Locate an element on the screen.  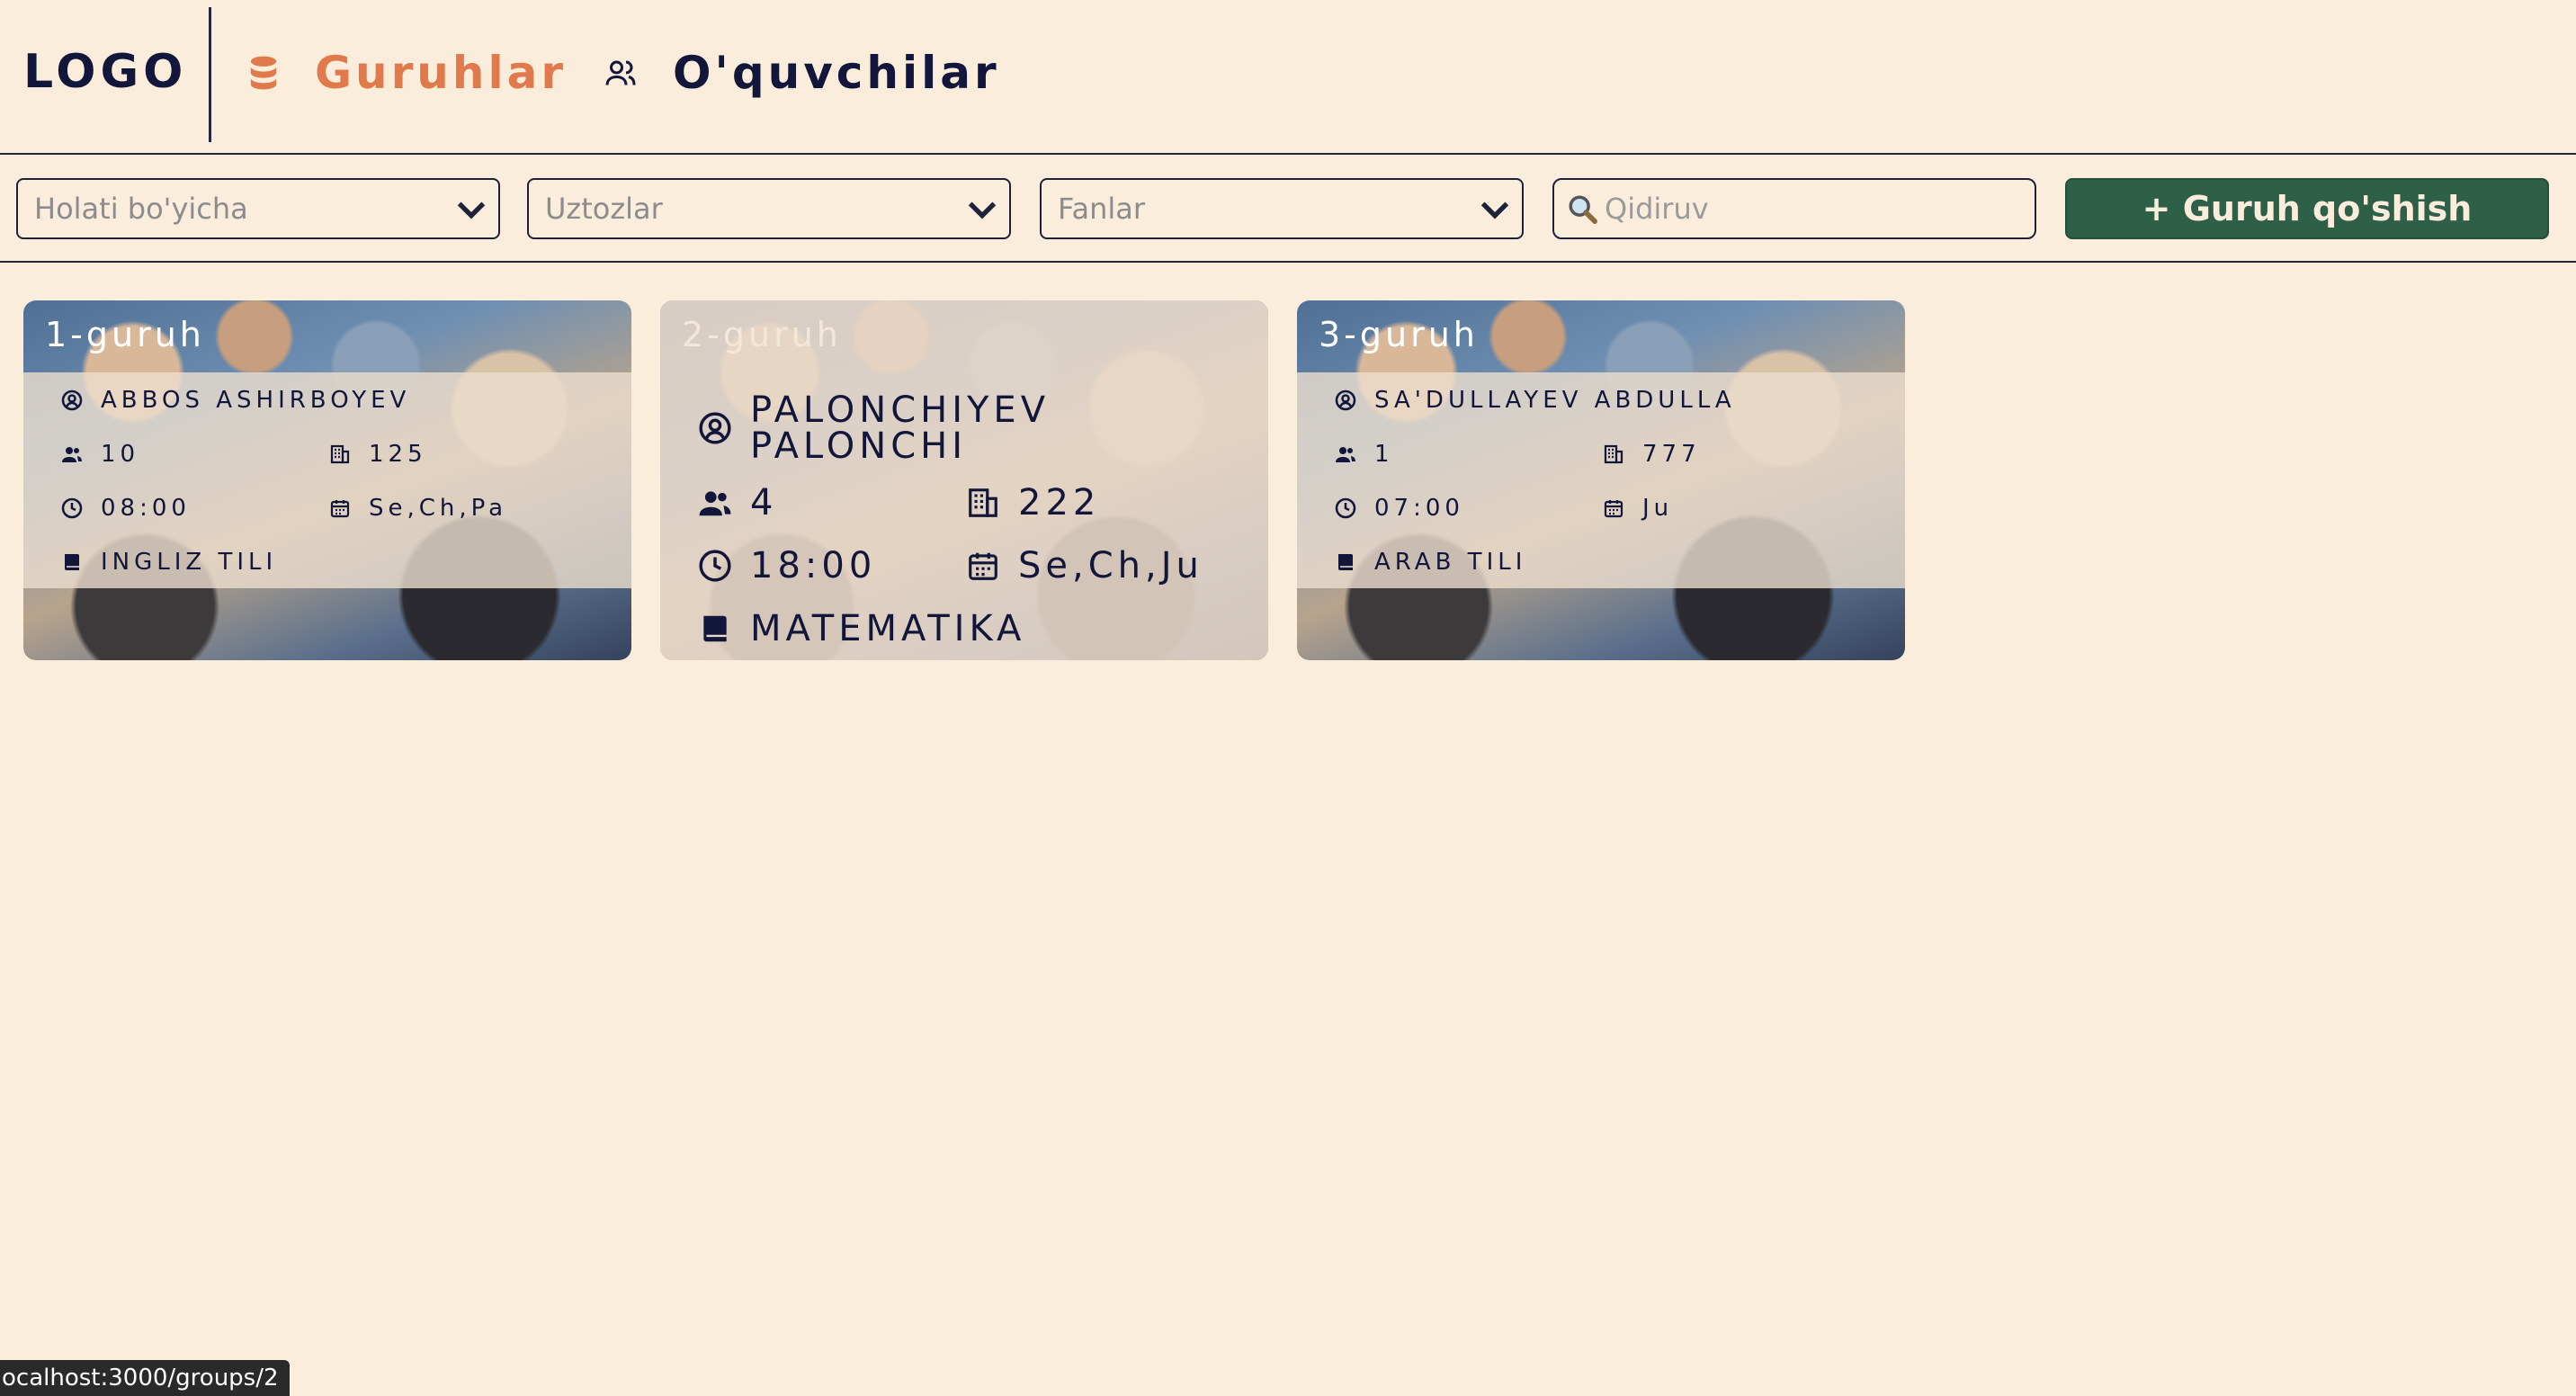
card-time: 18:00 is located at coordinates (787, 565).